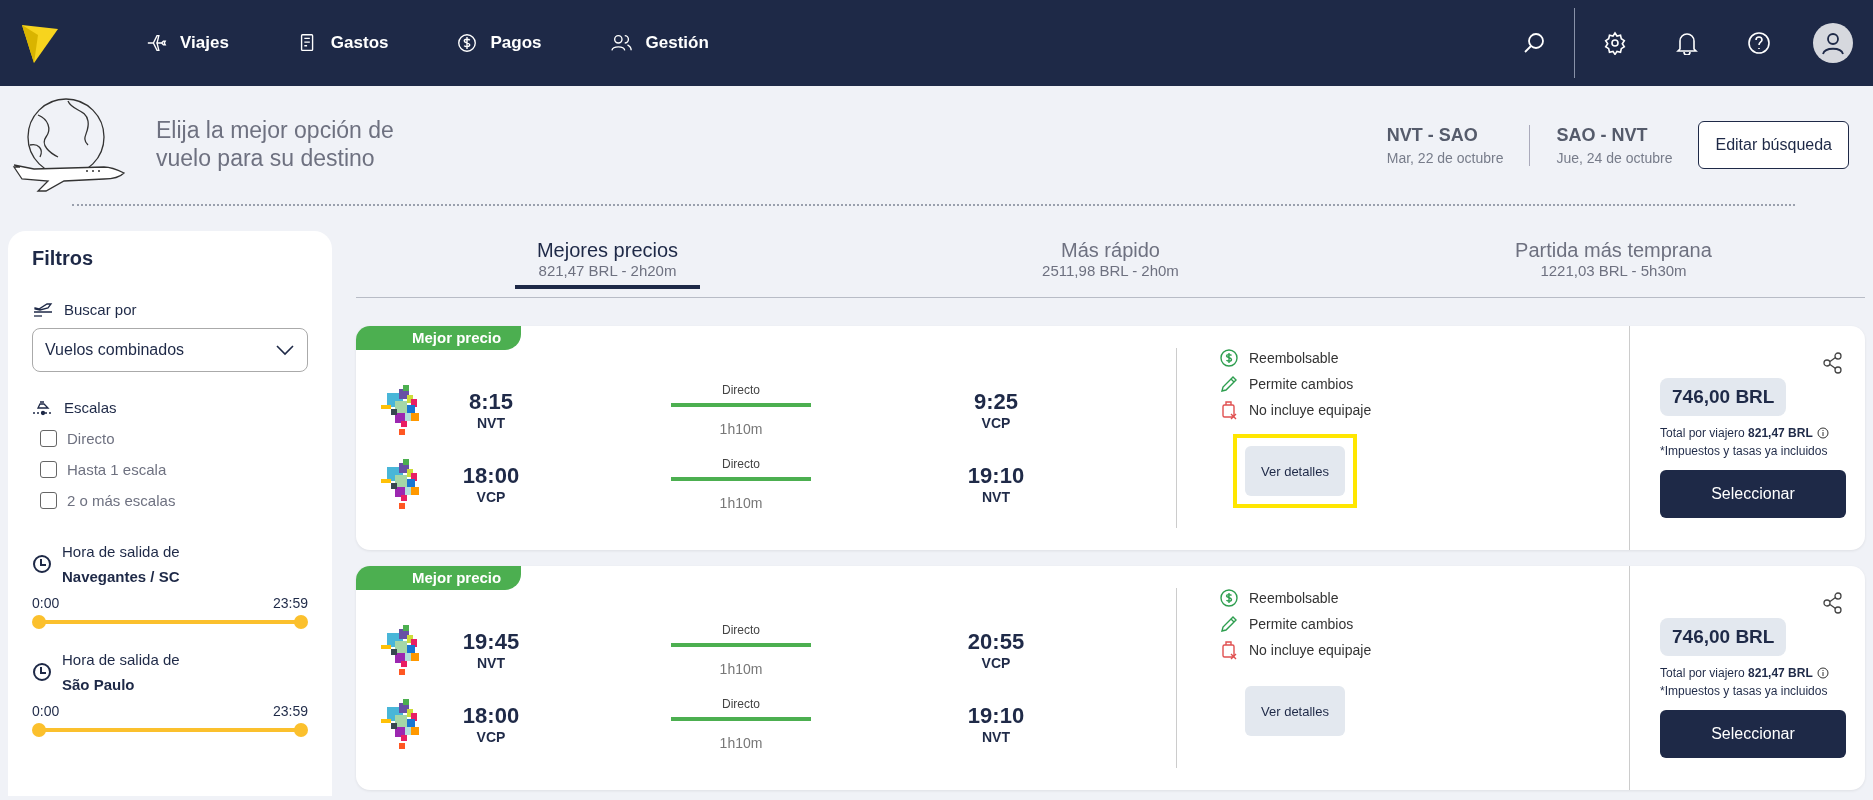 The width and height of the screenshot is (1873, 800). I want to click on dollar-icon, so click(467, 43).